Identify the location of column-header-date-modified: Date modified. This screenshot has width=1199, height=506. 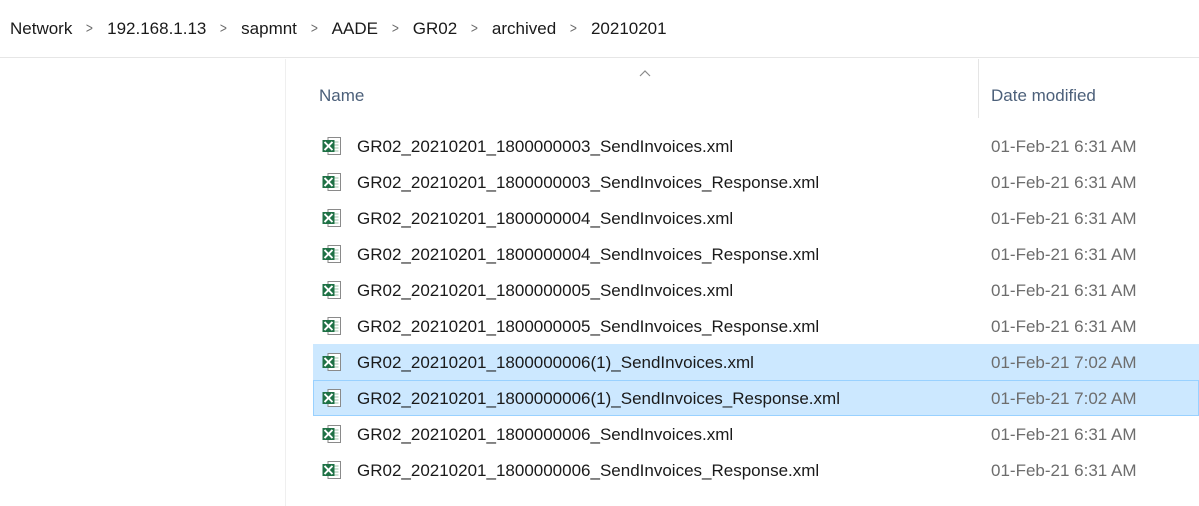
(1089, 88).